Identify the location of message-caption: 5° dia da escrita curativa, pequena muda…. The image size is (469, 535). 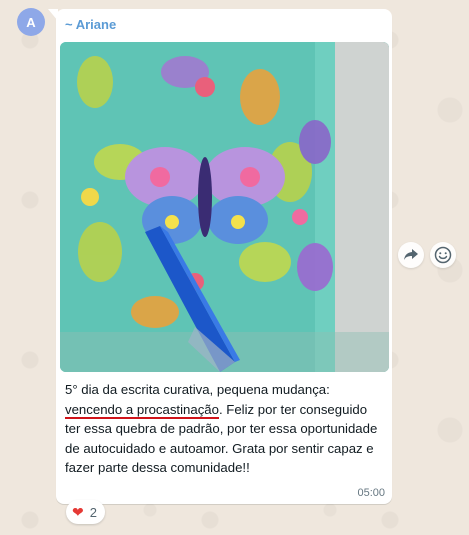
(224, 429).